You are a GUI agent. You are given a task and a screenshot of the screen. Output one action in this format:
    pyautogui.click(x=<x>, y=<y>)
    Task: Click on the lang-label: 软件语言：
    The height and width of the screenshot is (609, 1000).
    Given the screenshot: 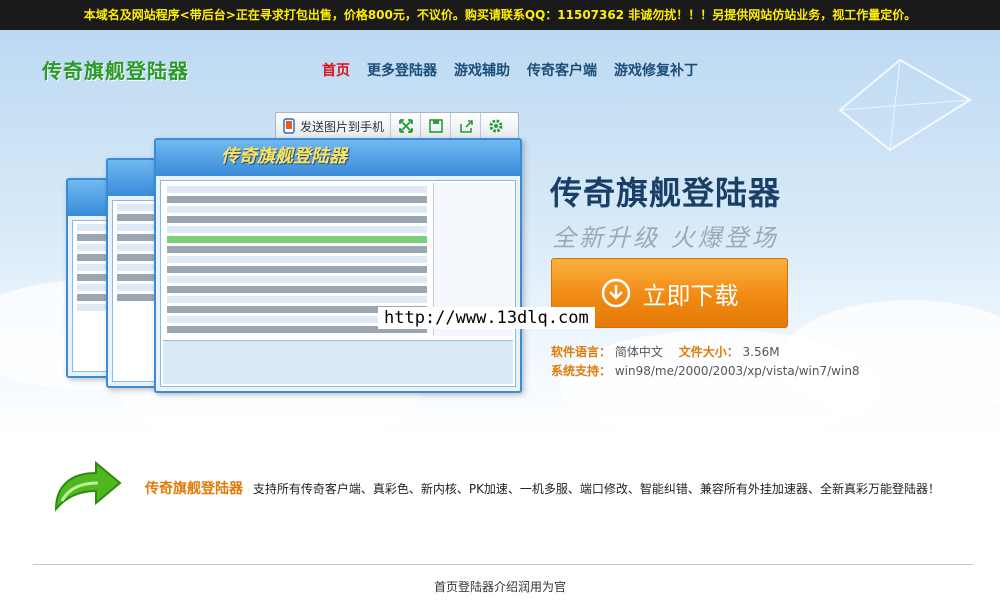 What is the action you would take?
    pyautogui.click(x=581, y=352)
    